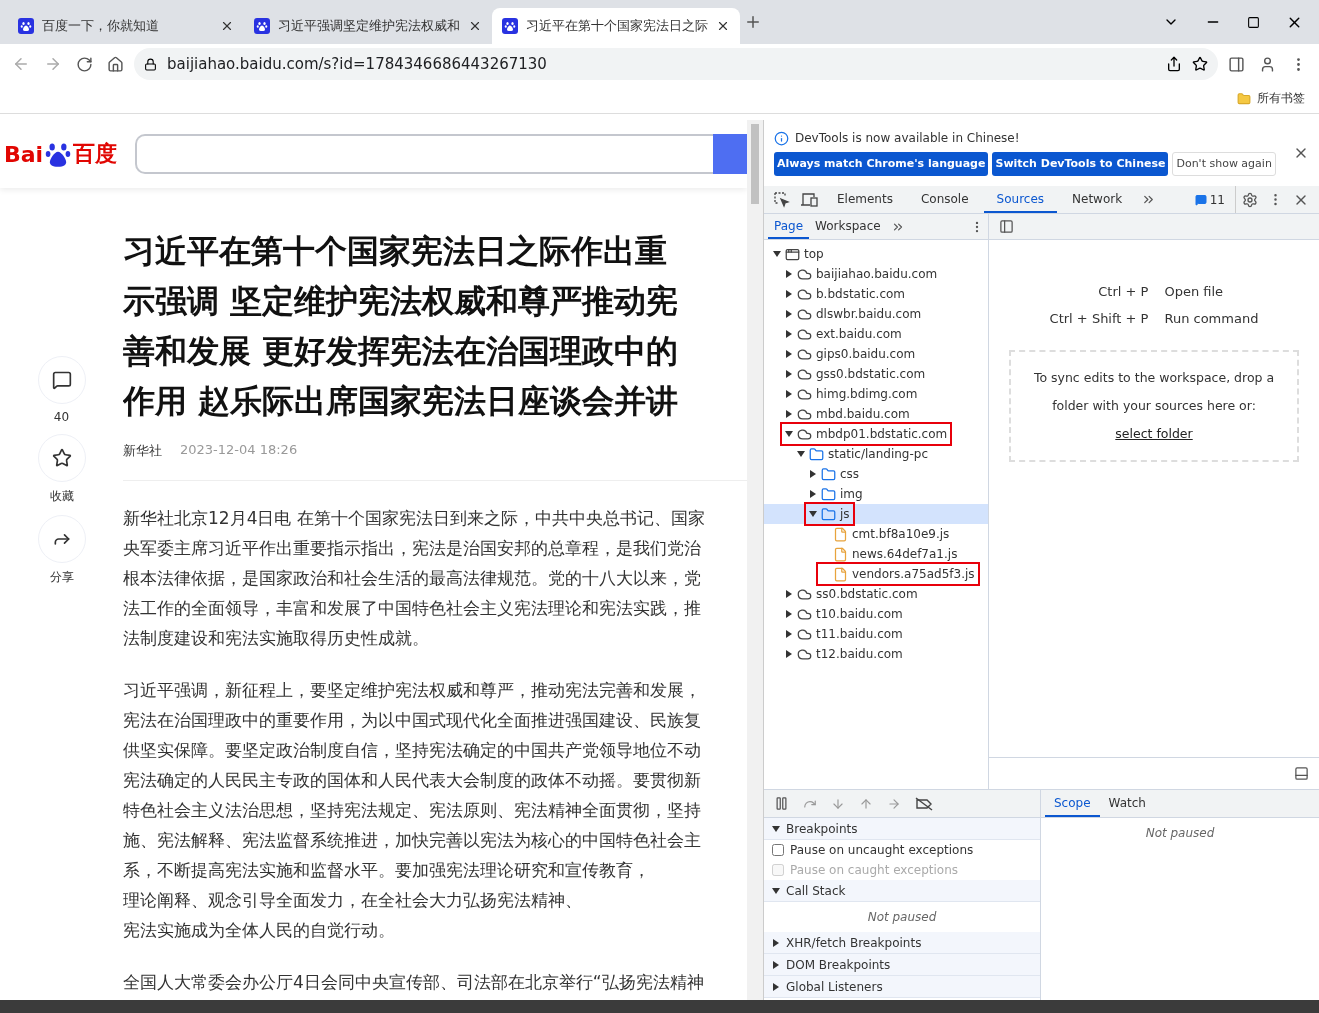 This screenshot has height=1013, width=1319. Describe the element at coordinates (876, 634) in the screenshot. I see `tree-item: t11.baidu.com` at that location.